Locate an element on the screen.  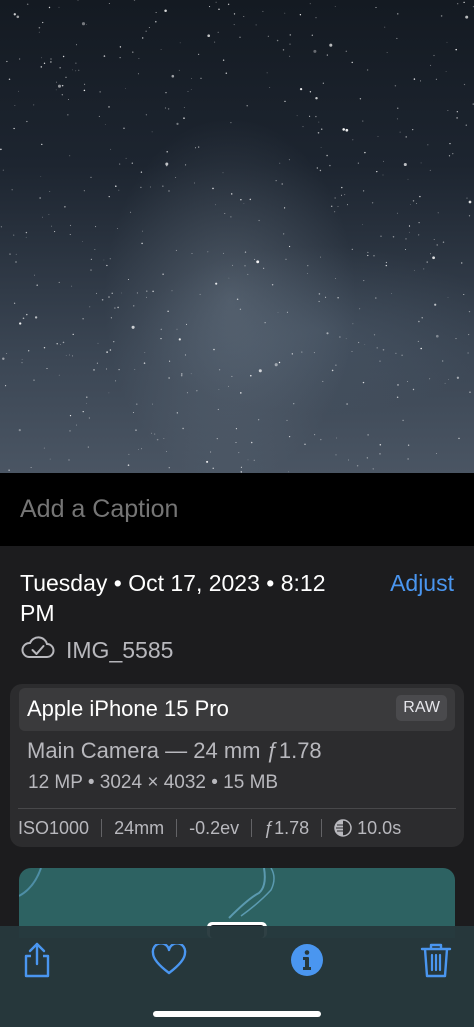
lens-info: Main Camera — 24 mm ƒ1.78 is located at coordinates (174, 750).